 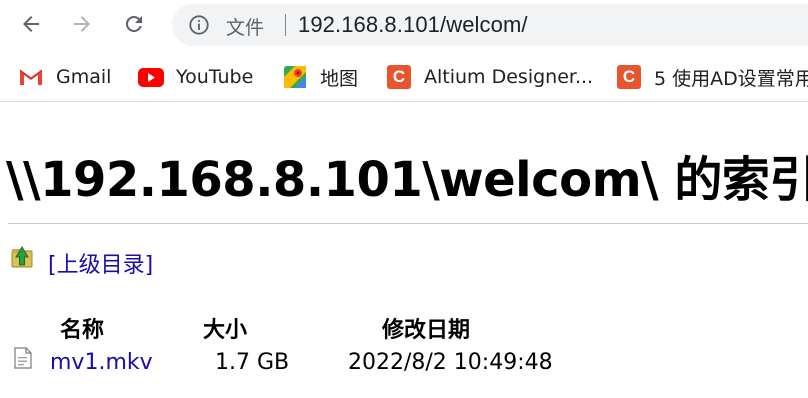 What do you see at coordinates (100, 263) in the screenshot?
I see `parent-directory-link: [上级目录]` at bounding box center [100, 263].